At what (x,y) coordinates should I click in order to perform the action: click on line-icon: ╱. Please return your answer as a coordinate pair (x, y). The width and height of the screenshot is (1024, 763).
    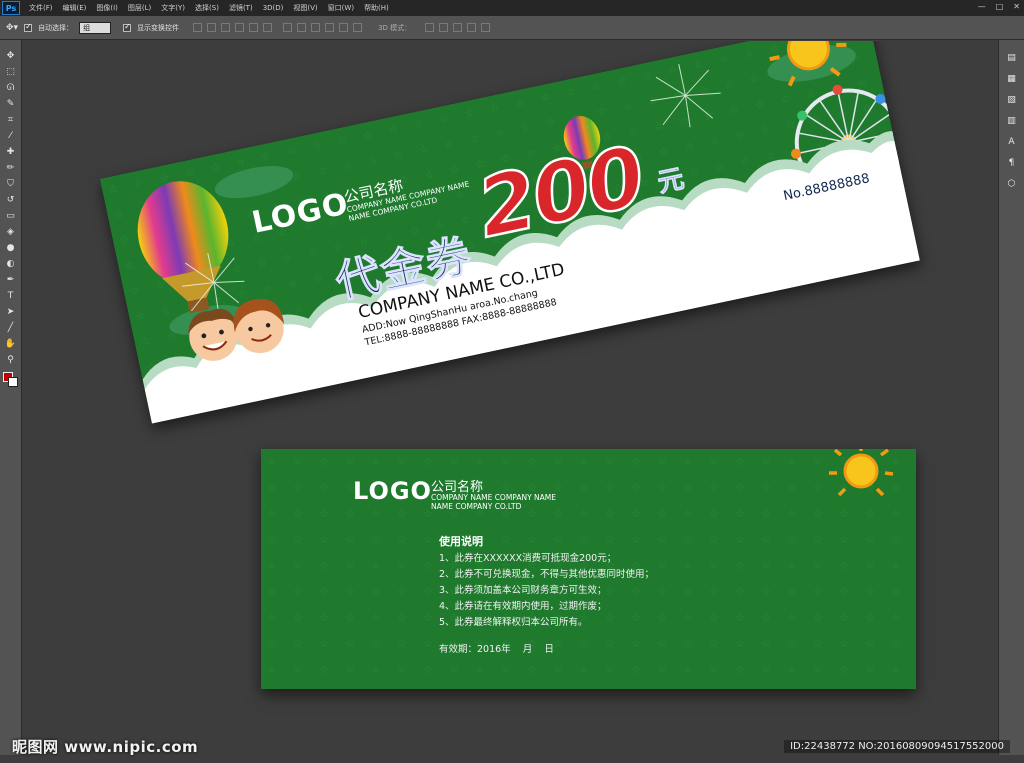
    Looking at the image, I should click on (11, 328).